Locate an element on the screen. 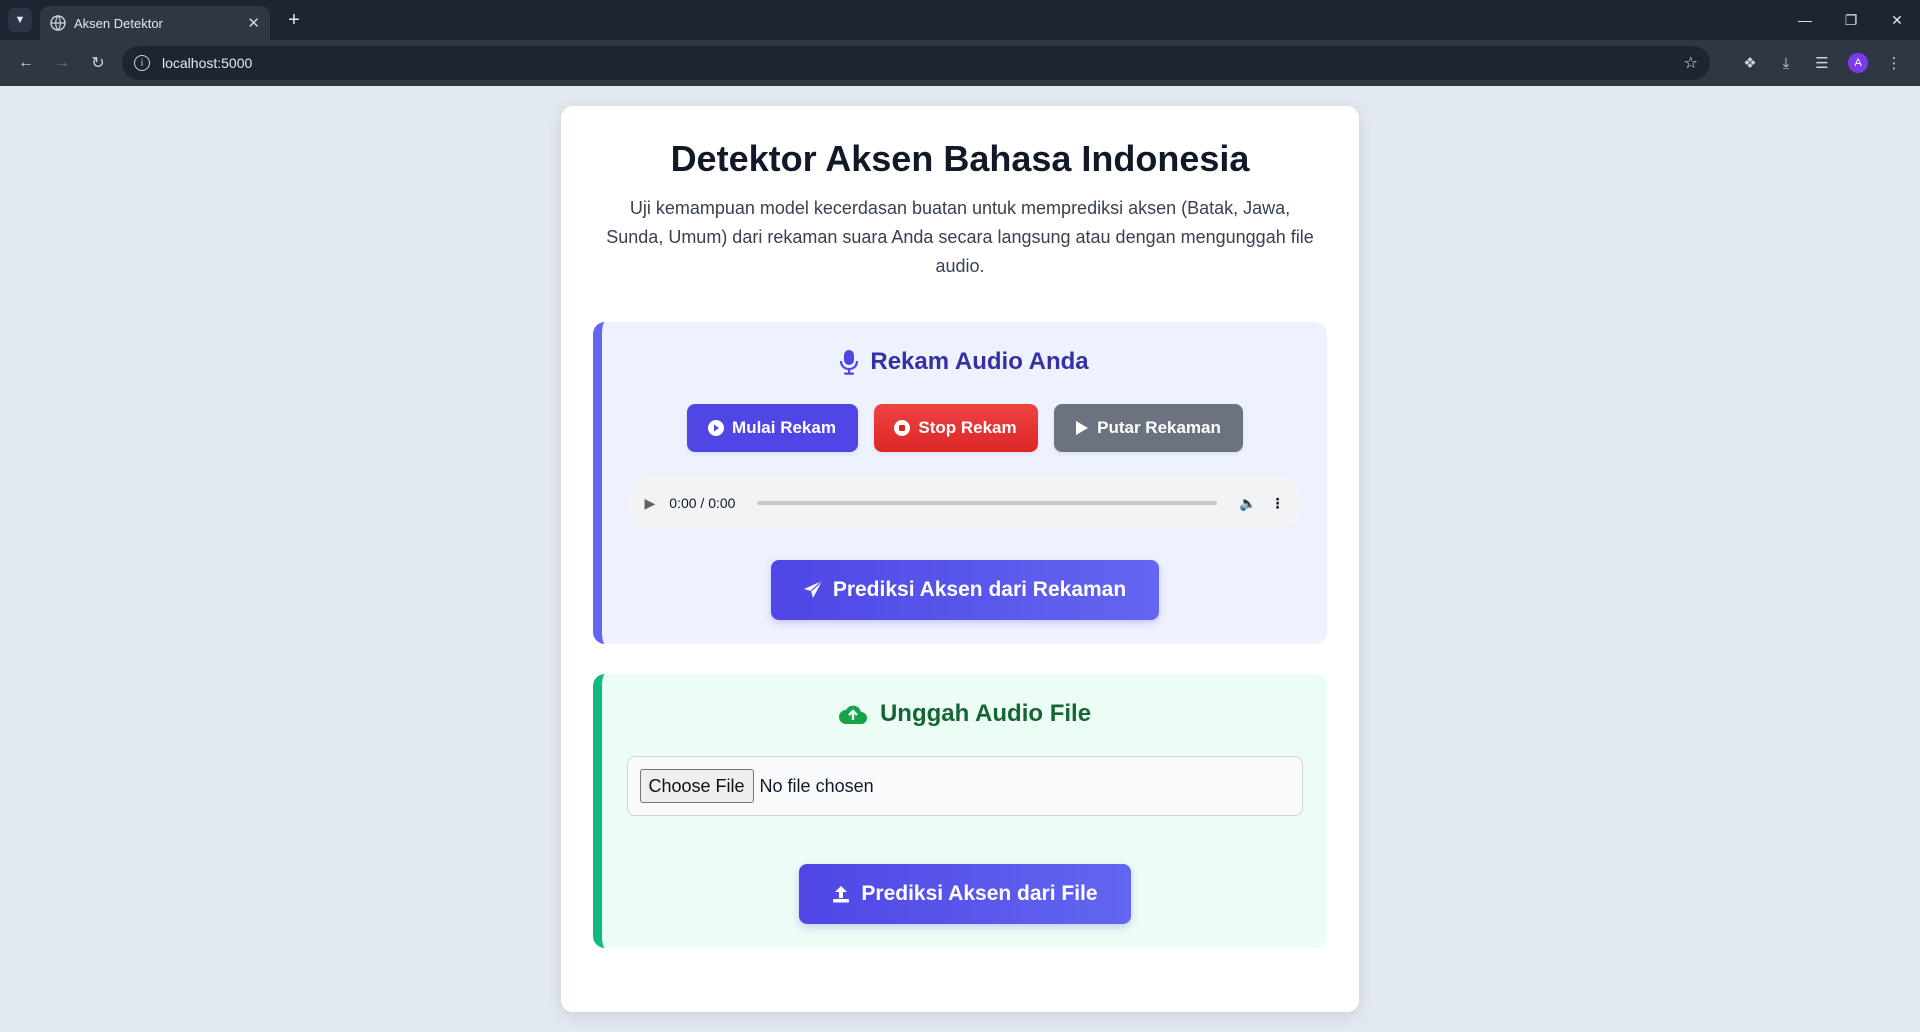 Image resolution: width=1920 pixels, height=1032 pixels. media-control-icon: ☰ is located at coordinates (1822, 63).